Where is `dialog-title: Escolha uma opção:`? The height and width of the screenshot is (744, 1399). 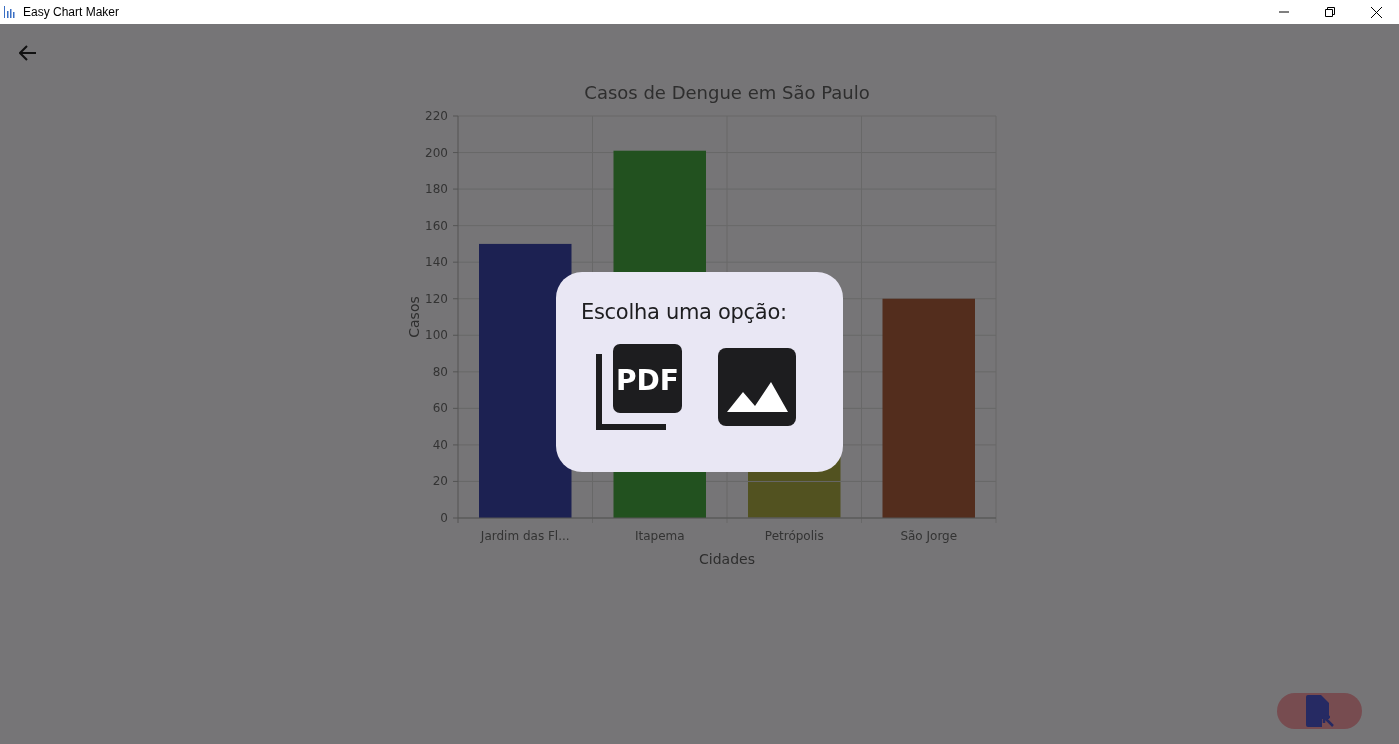
dialog-title: Escolha uma opção: is located at coordinates (684, 312).